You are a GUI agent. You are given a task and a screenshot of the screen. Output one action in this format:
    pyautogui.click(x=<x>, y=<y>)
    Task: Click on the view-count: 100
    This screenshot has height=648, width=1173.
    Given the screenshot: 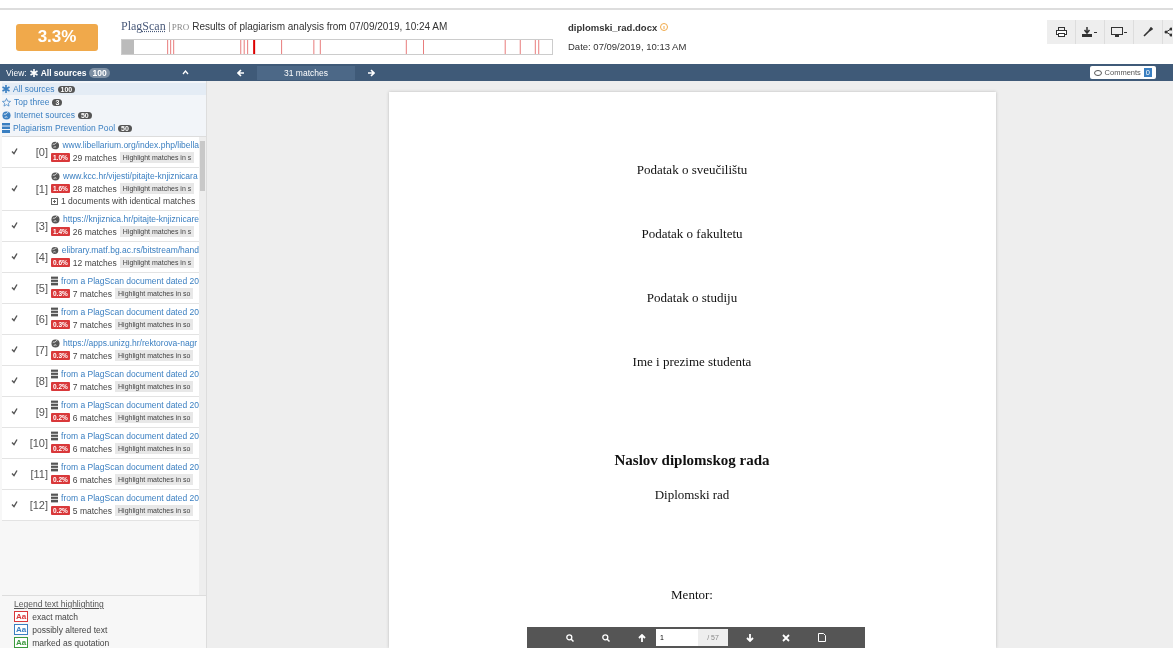 What is the action you would take?
    pyautogui.click(x=99, y=72)
    